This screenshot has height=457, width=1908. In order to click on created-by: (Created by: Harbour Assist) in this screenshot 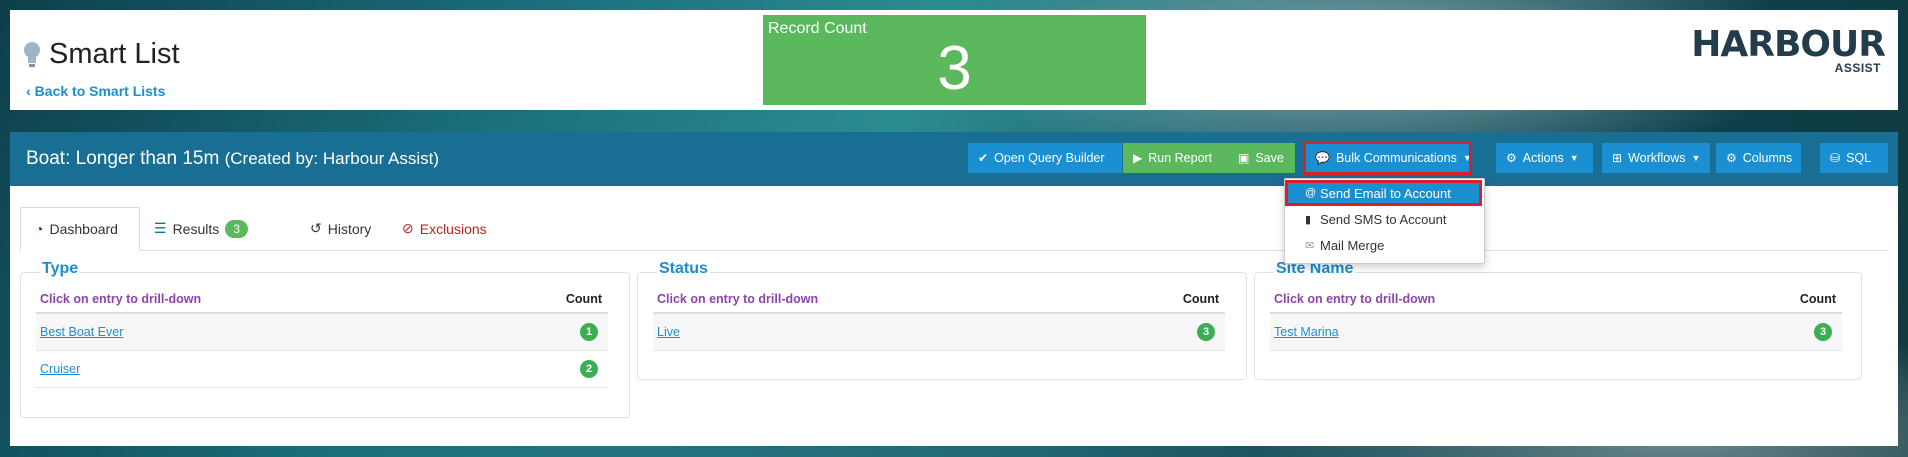, I will do `click(332, 158)`.